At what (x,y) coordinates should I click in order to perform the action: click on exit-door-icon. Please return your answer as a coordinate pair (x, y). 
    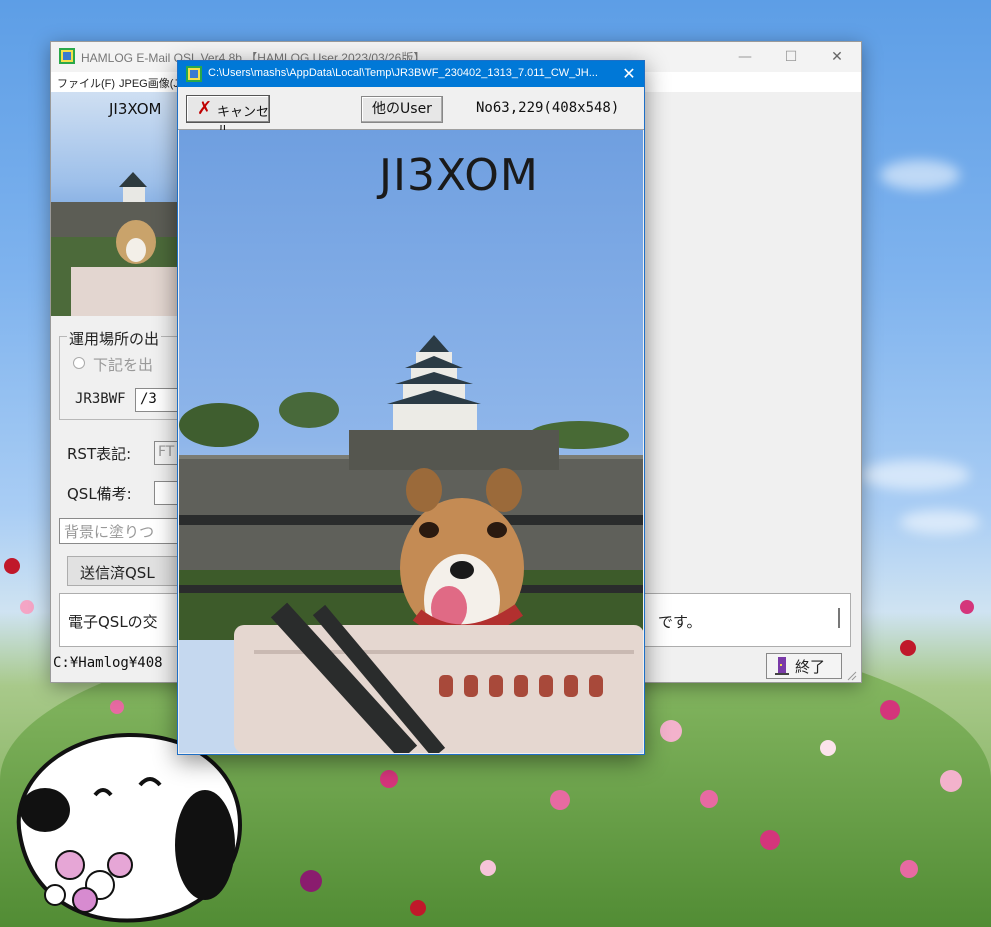
    Looking at the image, I should click on (782, 666).